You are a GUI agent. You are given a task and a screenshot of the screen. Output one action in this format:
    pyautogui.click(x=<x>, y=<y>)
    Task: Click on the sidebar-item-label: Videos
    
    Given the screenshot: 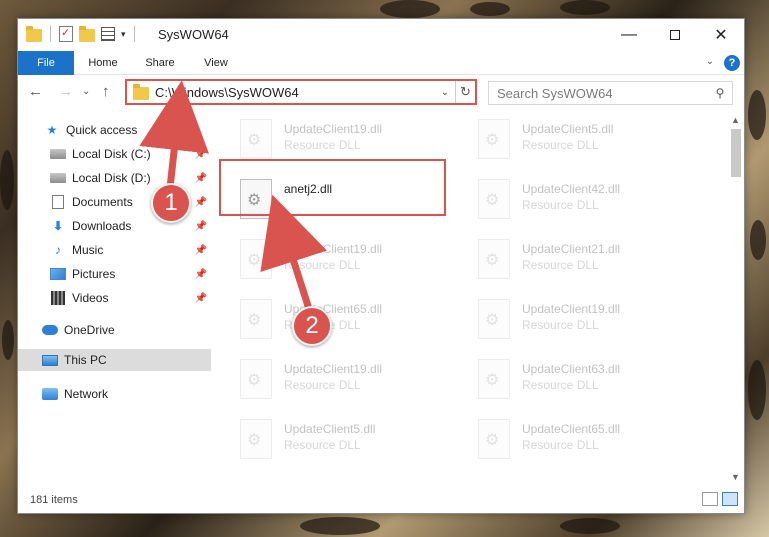 What is the action you would take?
    pyautogui.click(x=90, y=298)
    